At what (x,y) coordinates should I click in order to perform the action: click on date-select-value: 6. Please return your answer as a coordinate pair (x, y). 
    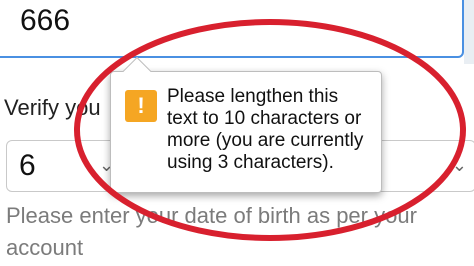
    Looking at the image, I should click on (27, 165).